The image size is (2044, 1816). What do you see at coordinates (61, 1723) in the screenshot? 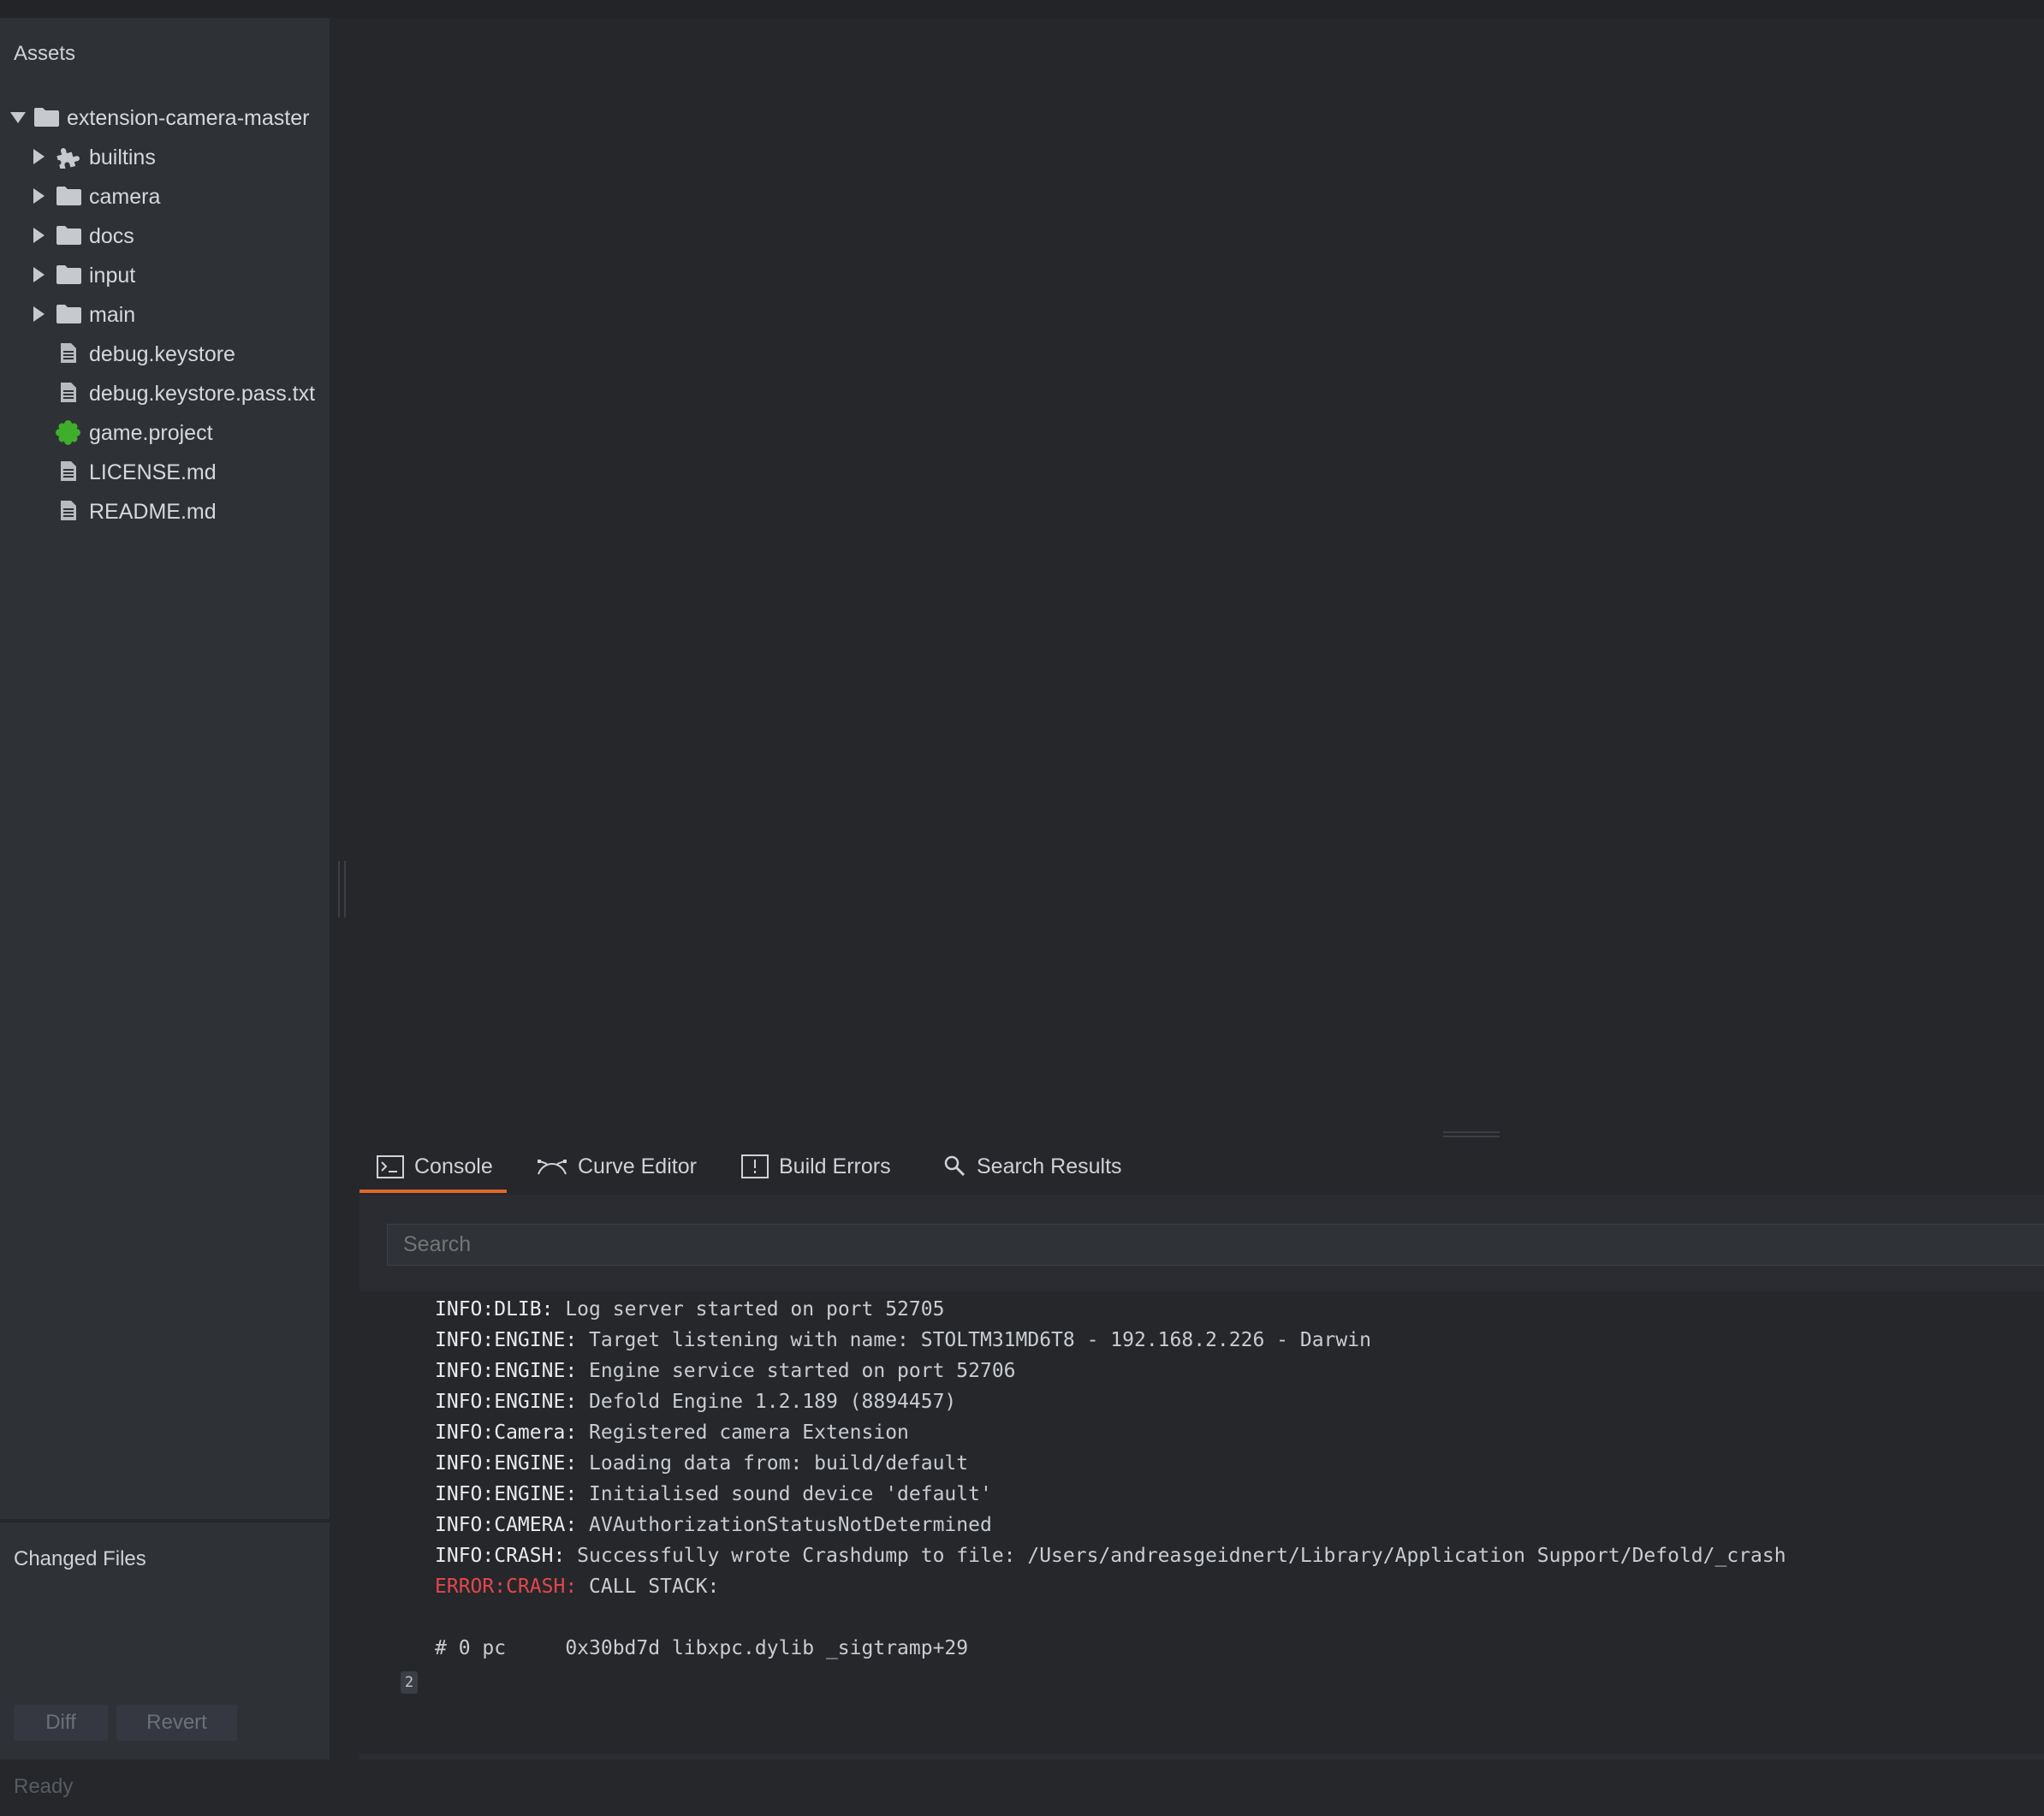
I see `diff-button: Diff` at bounding box center [61, 1723].